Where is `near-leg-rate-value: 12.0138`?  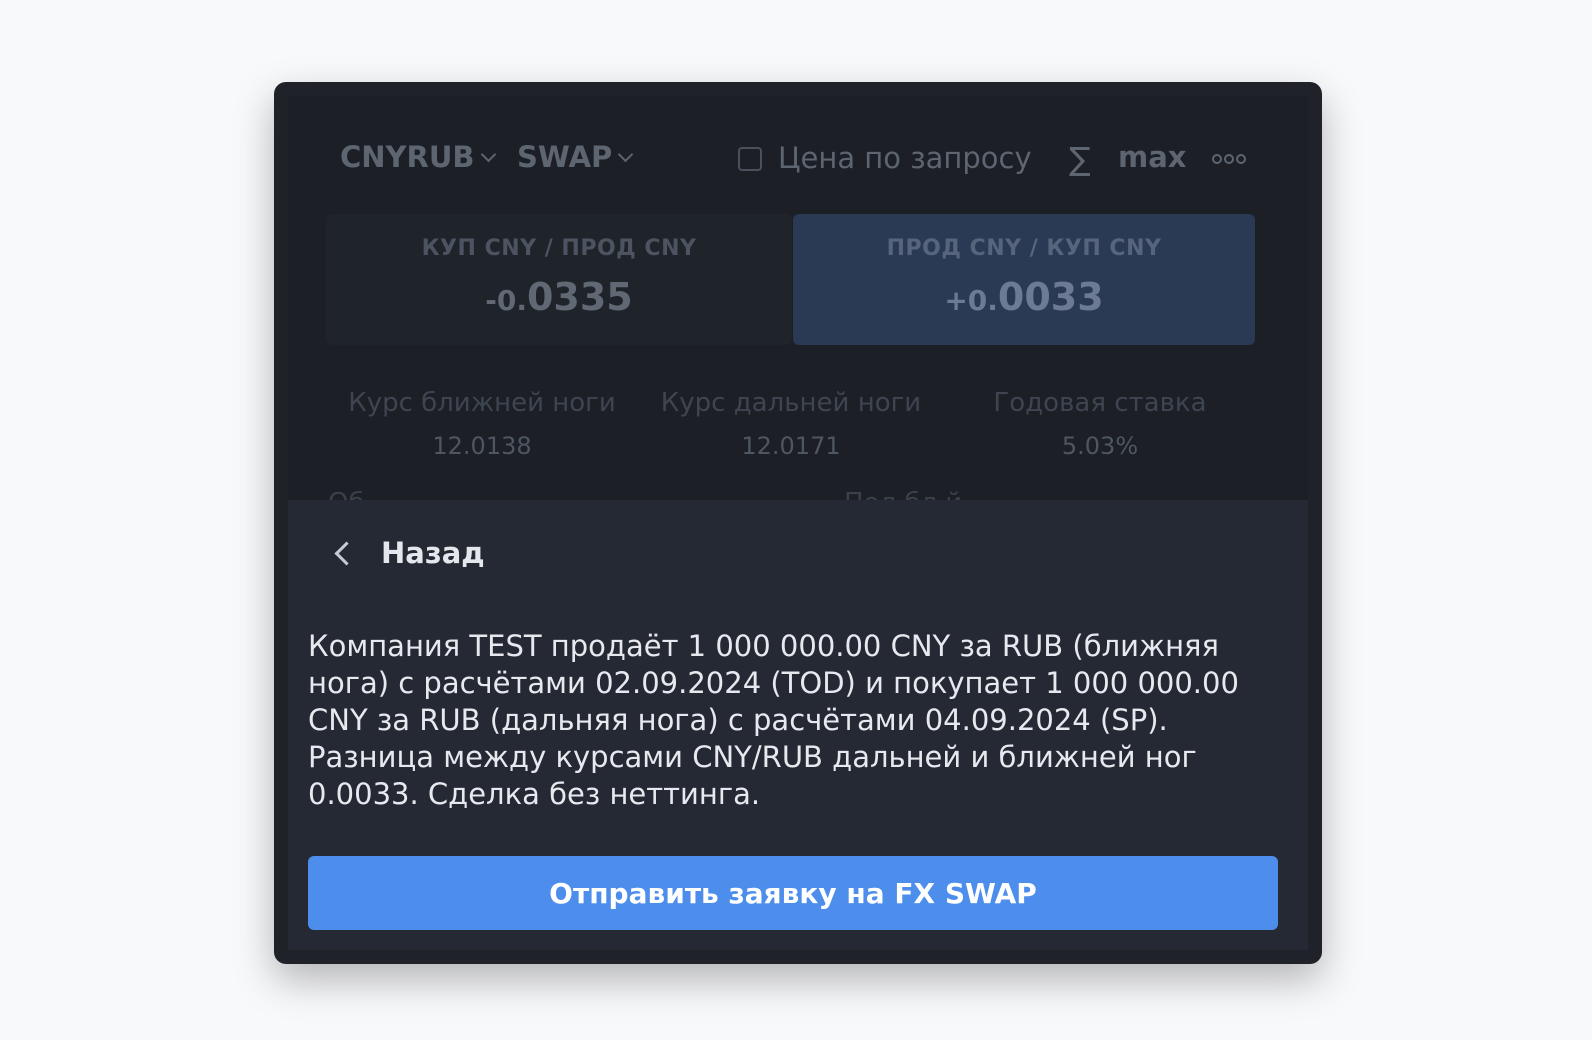 near-leg-rate-value: 12.0138 is located at coordinates (482, 446).